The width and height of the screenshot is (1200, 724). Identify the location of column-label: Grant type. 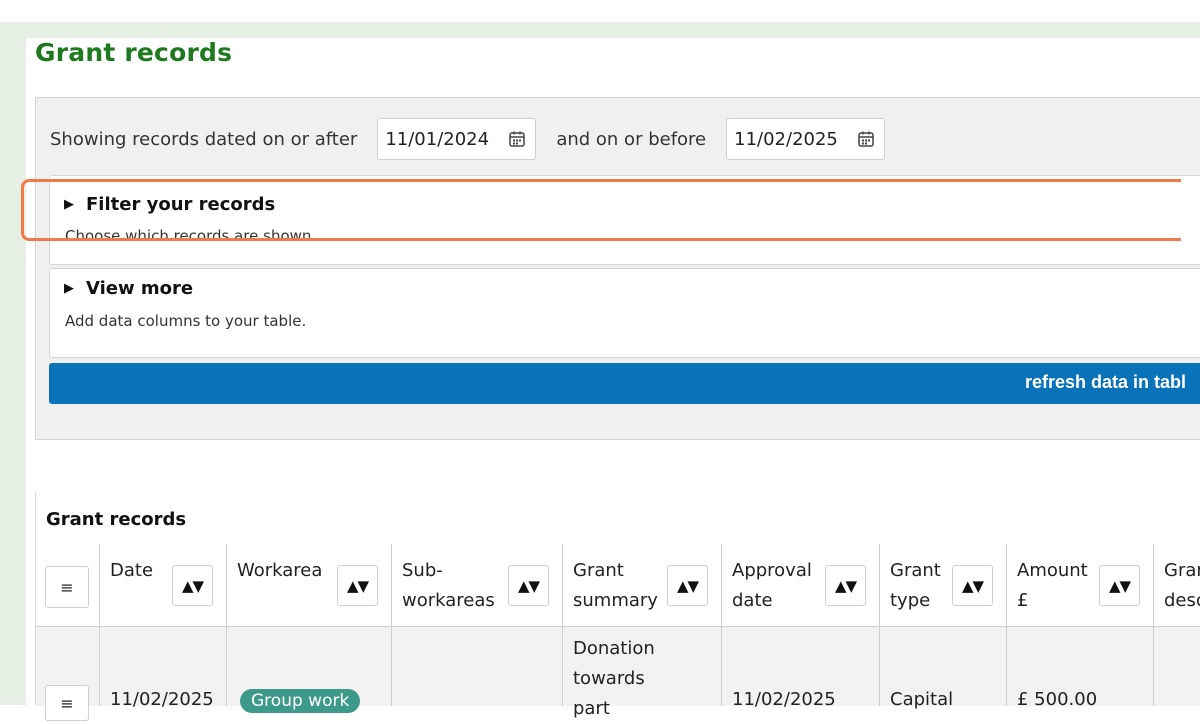
(915, 586).